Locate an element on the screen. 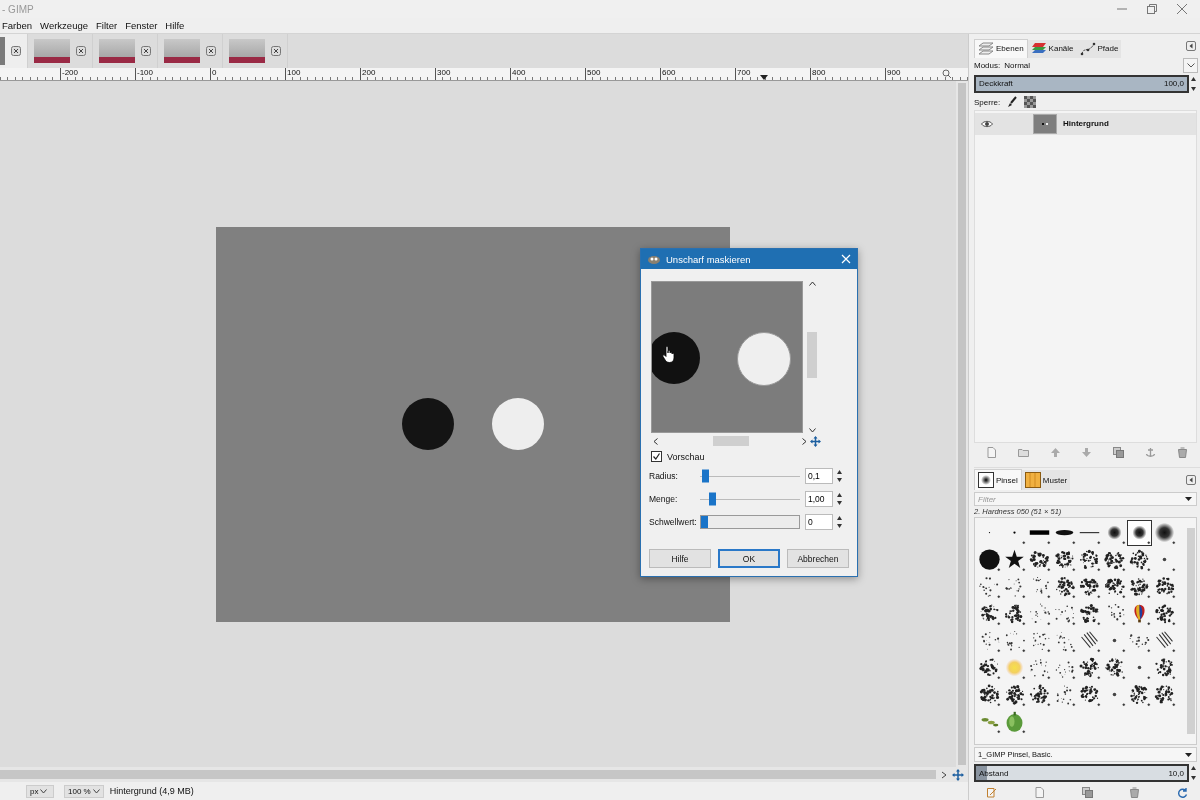  menu-item: Farben is located at coordinates (19, 25).